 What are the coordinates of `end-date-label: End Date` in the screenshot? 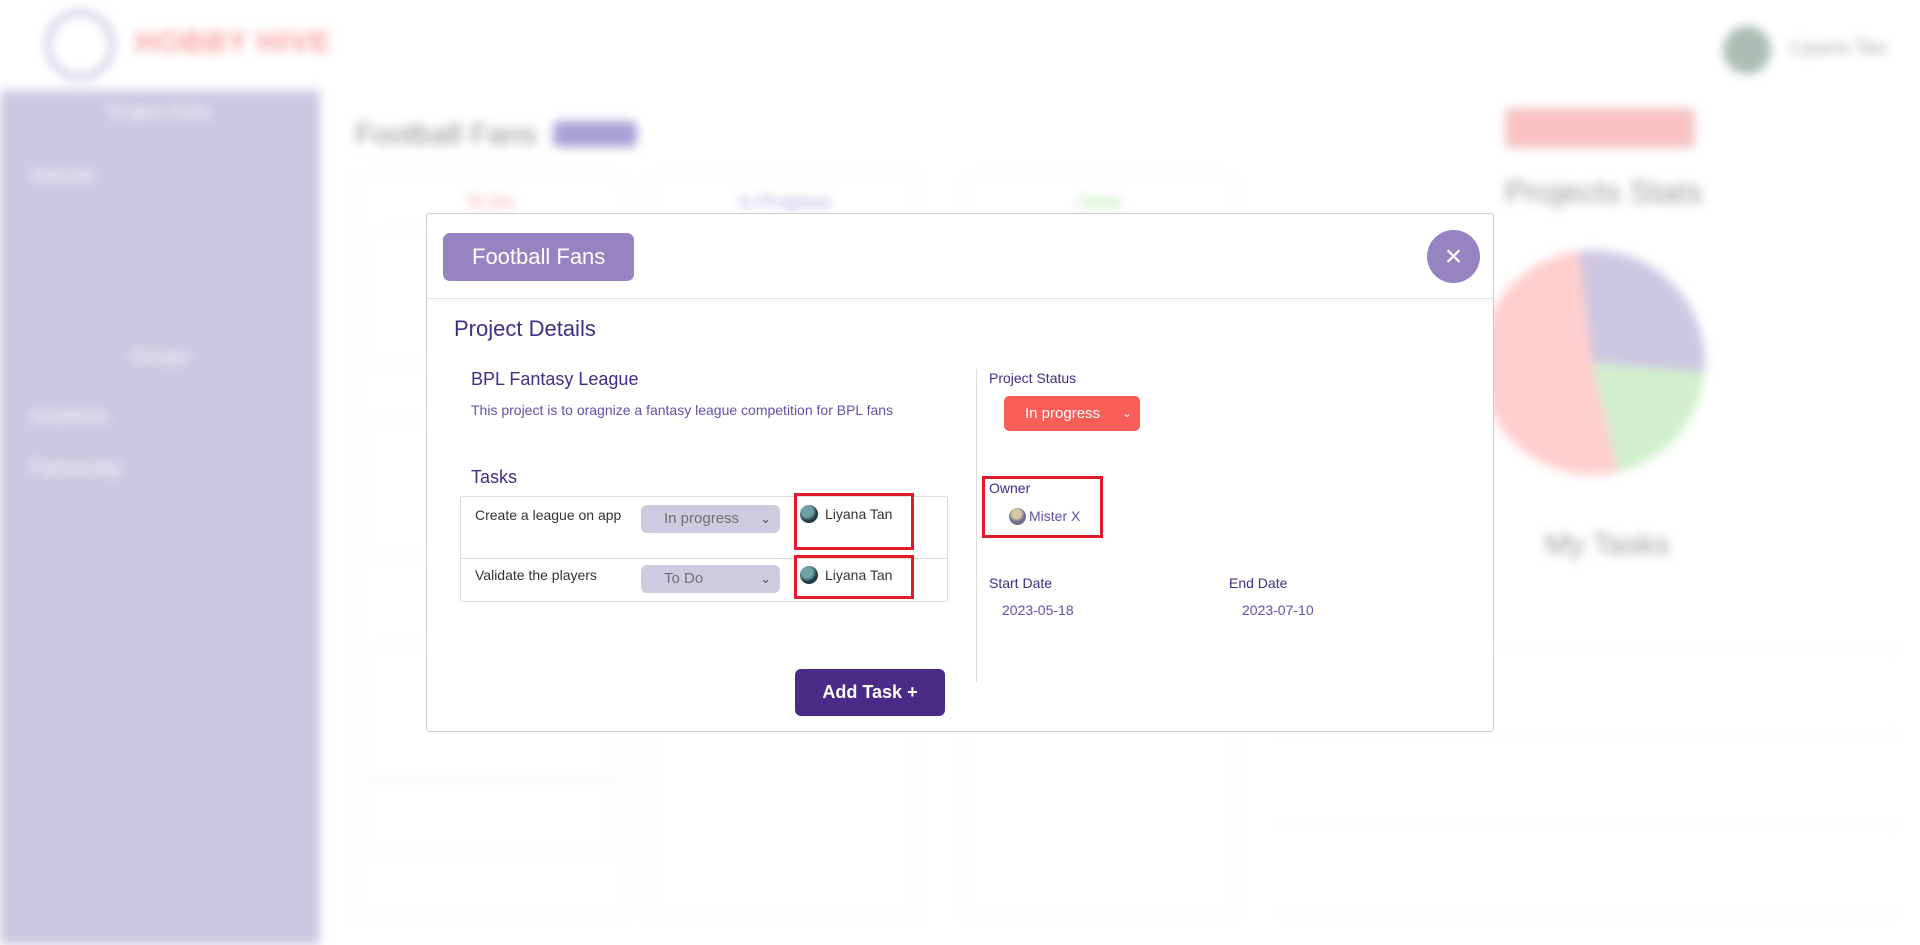 It's located at (1258, 583).